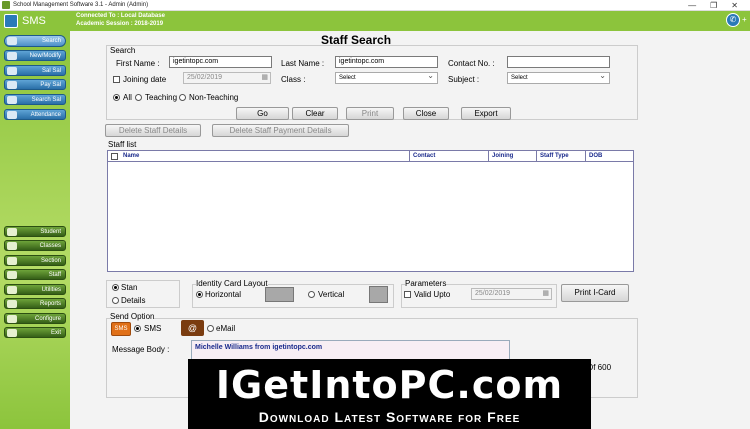 The image size is (750, 429). I want to click on phone-icon: ✆, so click(733, 20).